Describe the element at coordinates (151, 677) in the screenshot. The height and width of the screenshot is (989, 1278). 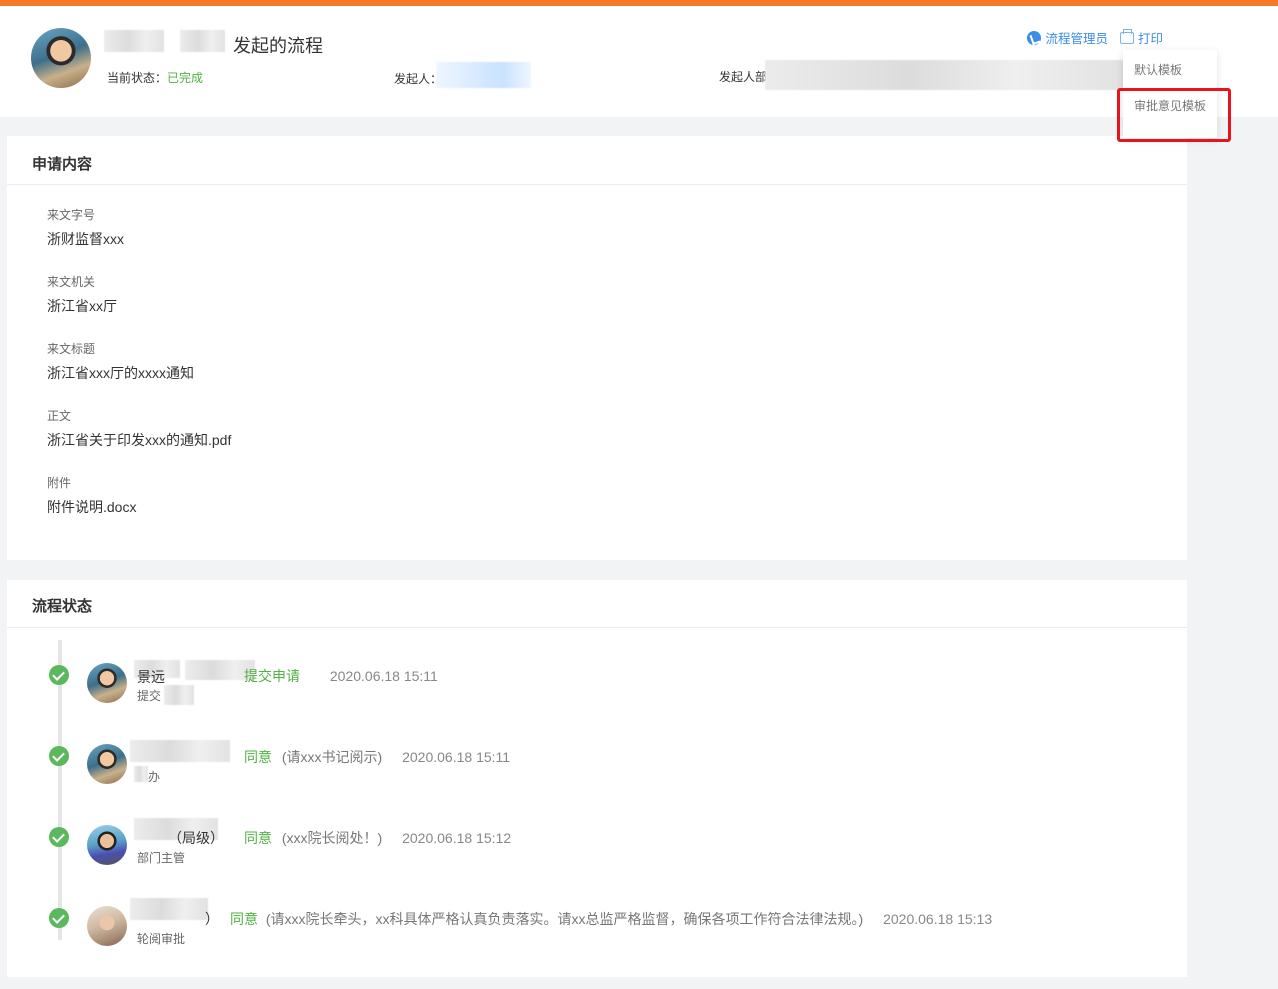
I see `step-name-fragment: 景远` at that location.